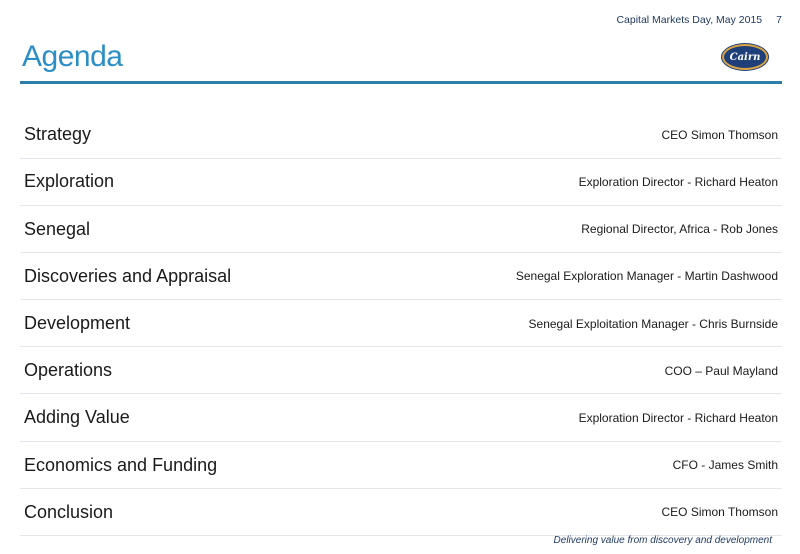  I want to click on agenda-topic: Discoveries and Appraisal, so click(128, 275).